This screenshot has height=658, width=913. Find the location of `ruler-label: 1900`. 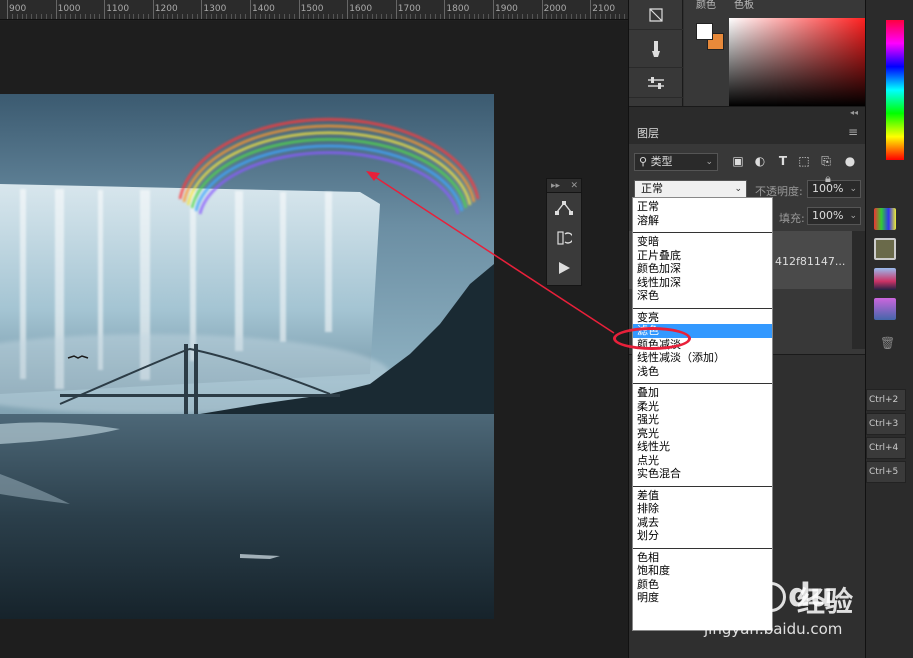

ruler-label: 1900 is located at coordinates (506, 9).